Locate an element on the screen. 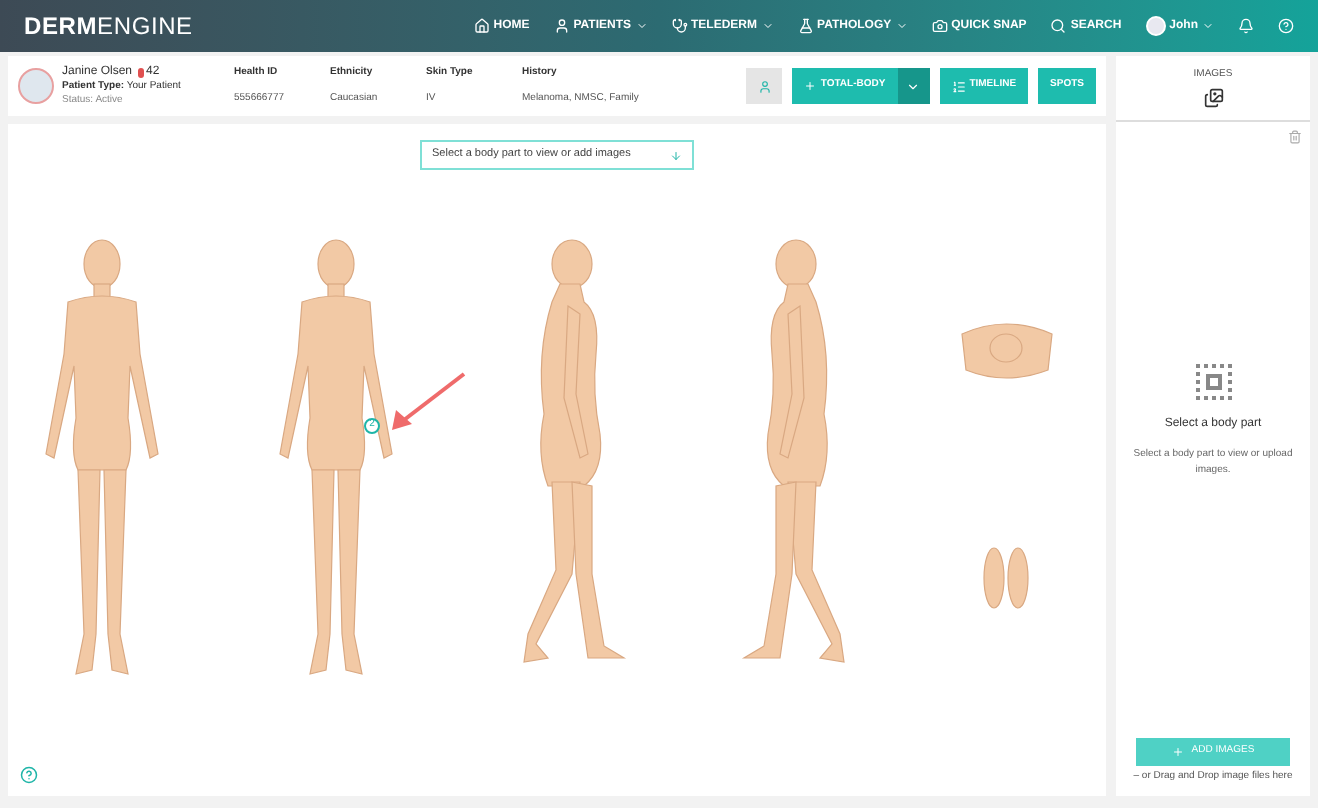  help-icon is located at coordinates (29, 775).